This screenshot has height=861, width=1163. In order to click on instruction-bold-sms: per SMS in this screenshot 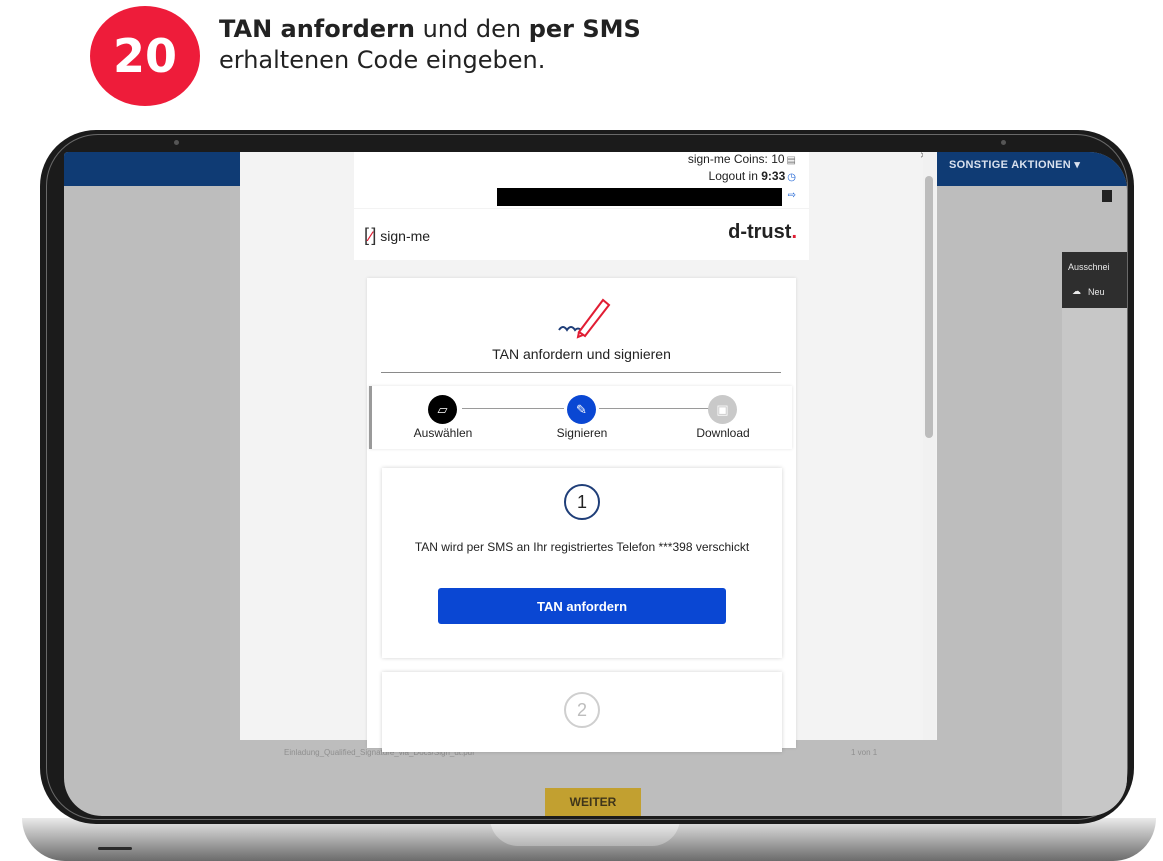, I will do `click(584, 29)`.